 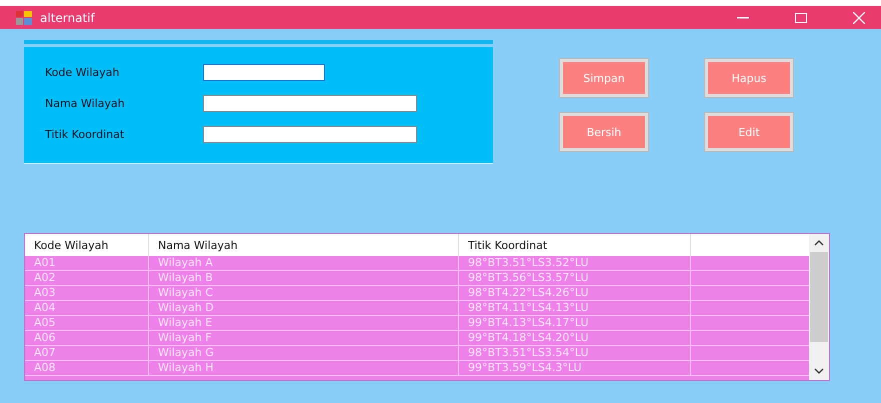 I want to click on field-label: Nama Wilayah, so click(x=85, y=103).